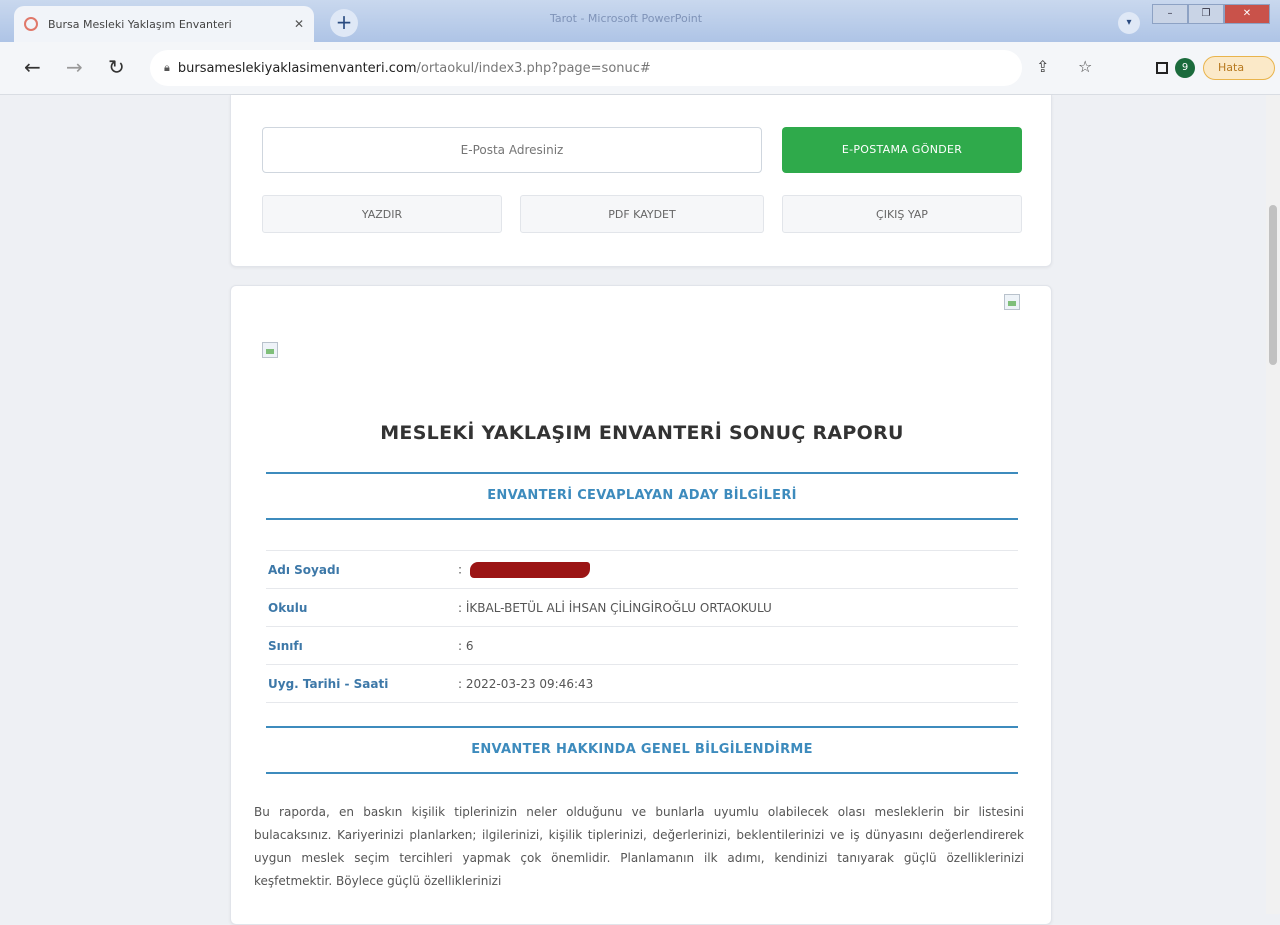 This screenshot has height=925, width=1280. Describe the element at coordinates (1042, 67) in the screenshot. I see `share-icon: ⇪` at that location.